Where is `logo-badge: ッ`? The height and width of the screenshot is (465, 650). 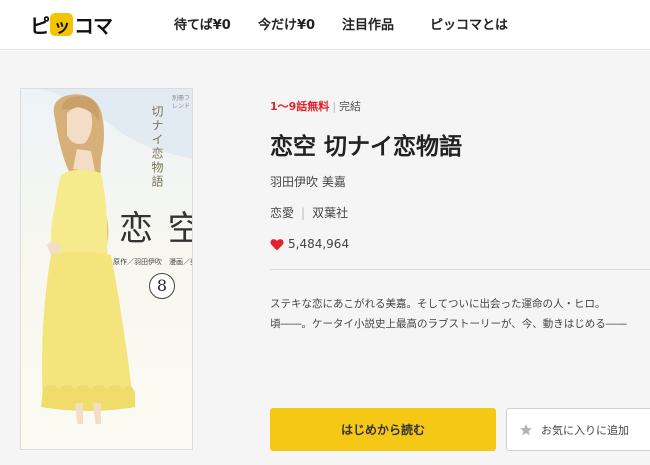
logo-badge: ッ is located at coordinates (61, 24).